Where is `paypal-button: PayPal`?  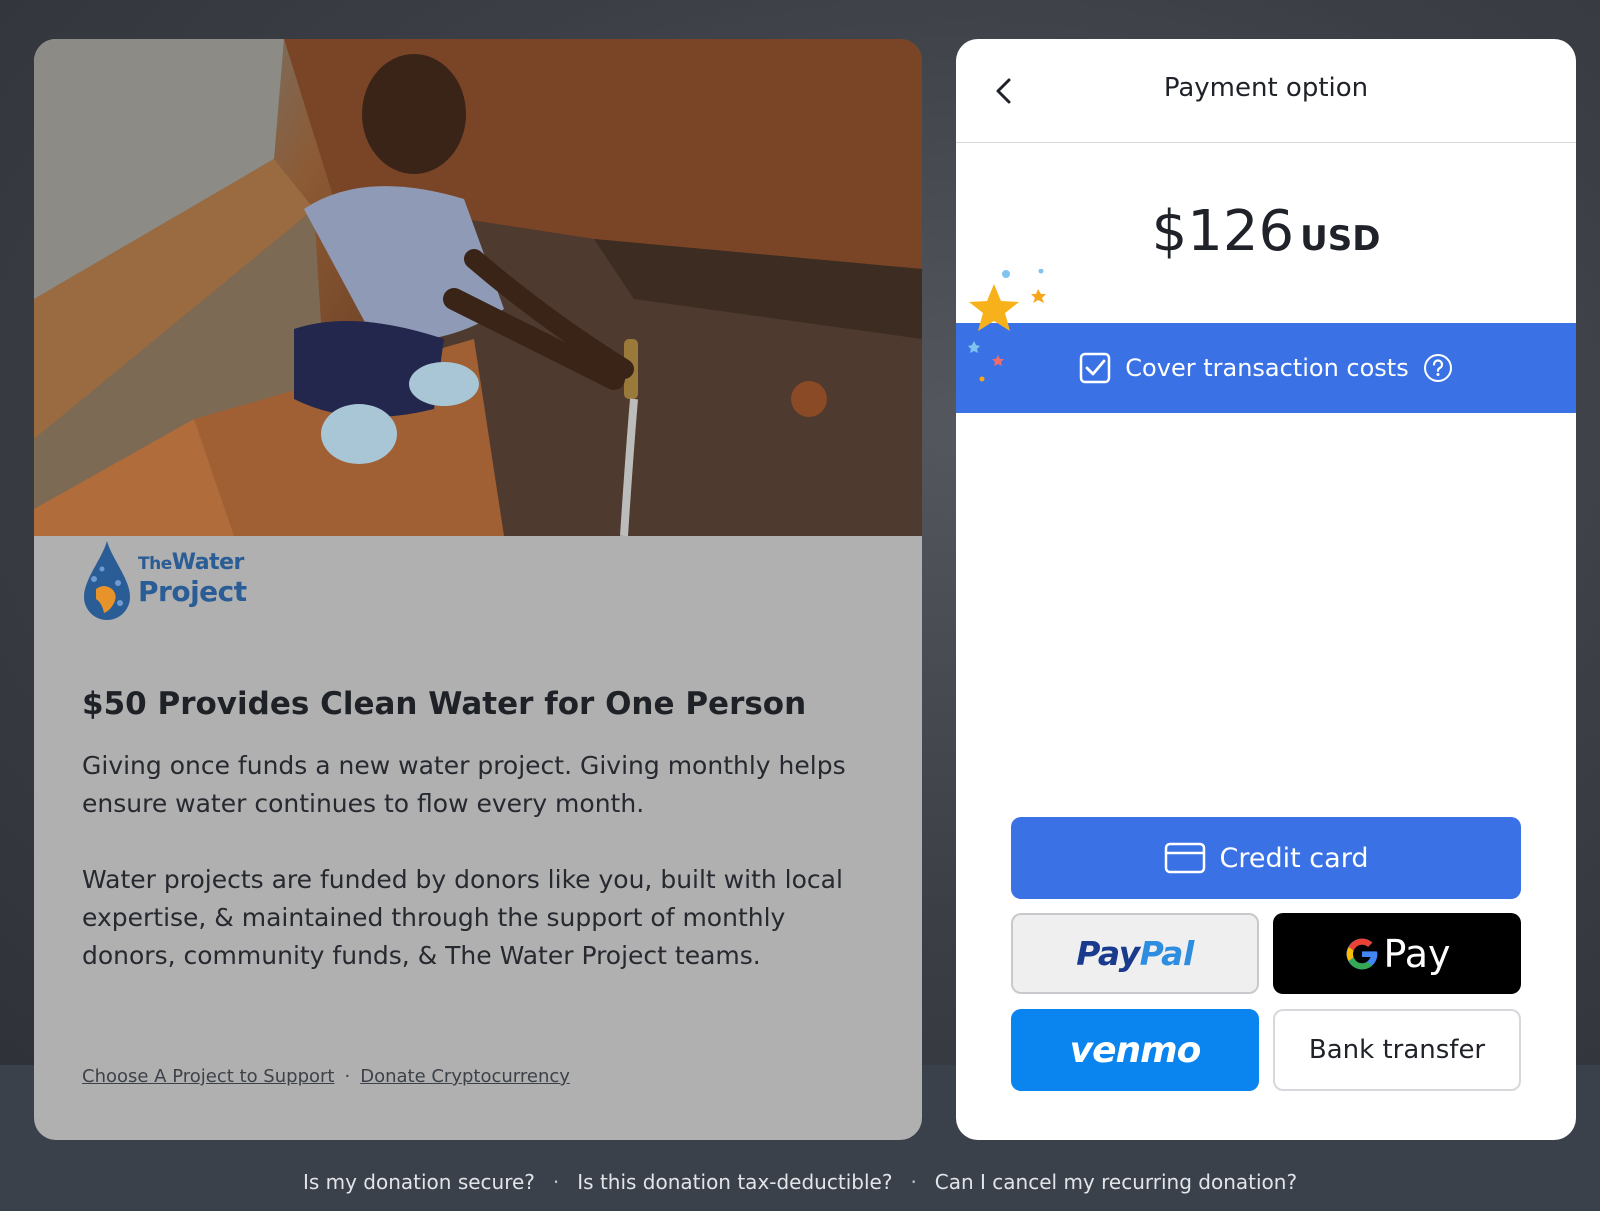 paypal-button: PayPal is located at coordinates (1135, 953).